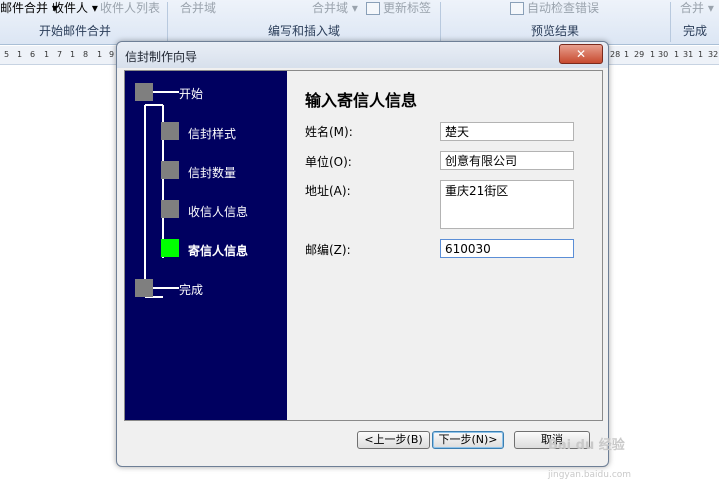 This screenshot has height=501, width=719. I want to click on group-label-preview: 预览结果, so click(554, 31).